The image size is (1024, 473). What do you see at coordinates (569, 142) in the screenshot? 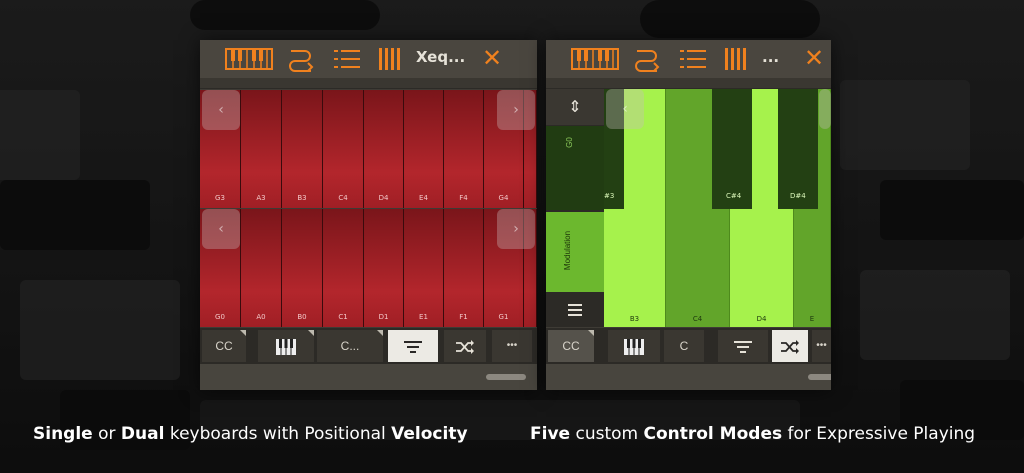
I see `g0-label: G0` at bounding box center [569, 142].